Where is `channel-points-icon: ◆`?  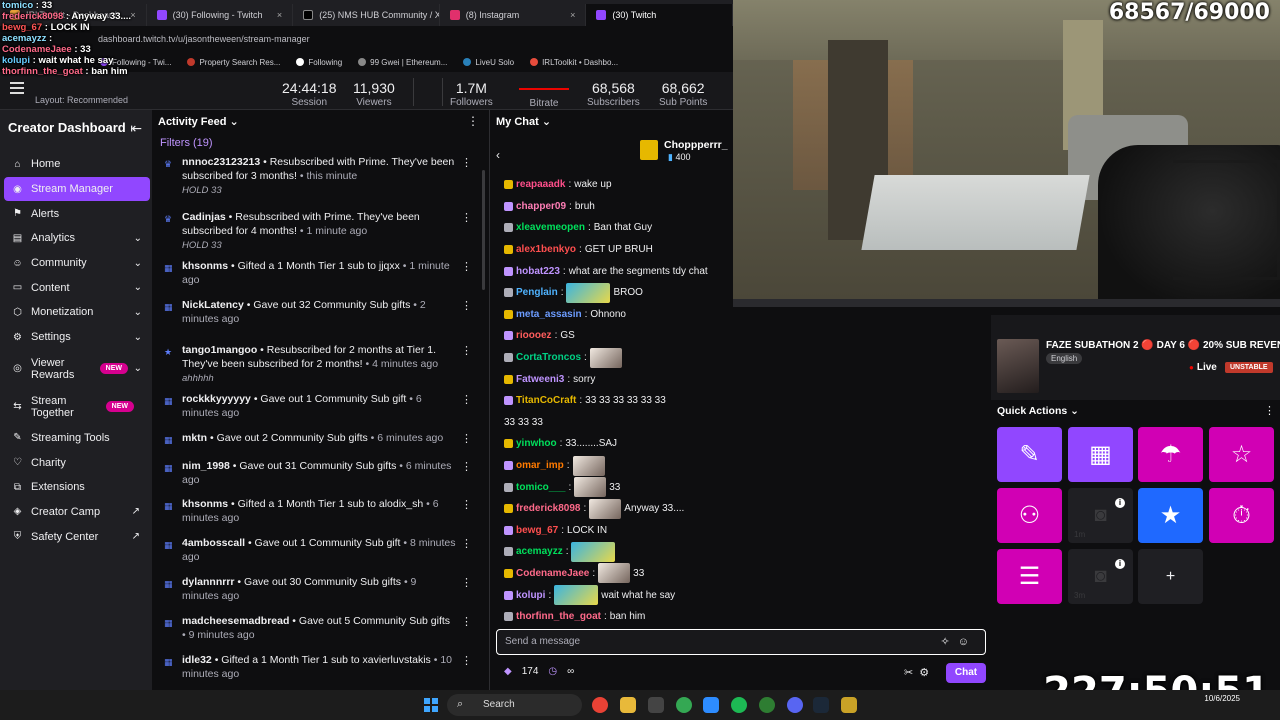 channel-points-icon: ◆ is located at coordinates (508, 671).